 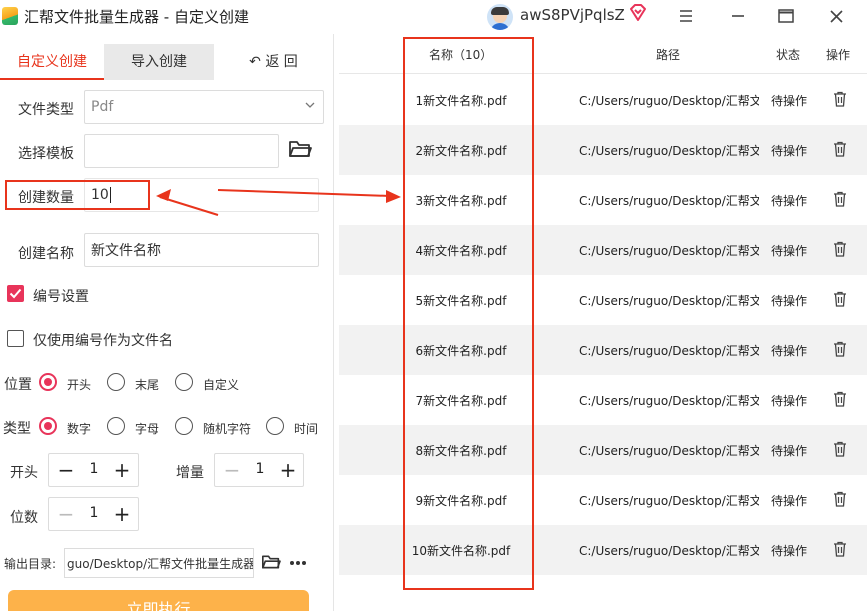 I want to click on username: awS8PVjPqlsZ, so click(x=572, y=15).